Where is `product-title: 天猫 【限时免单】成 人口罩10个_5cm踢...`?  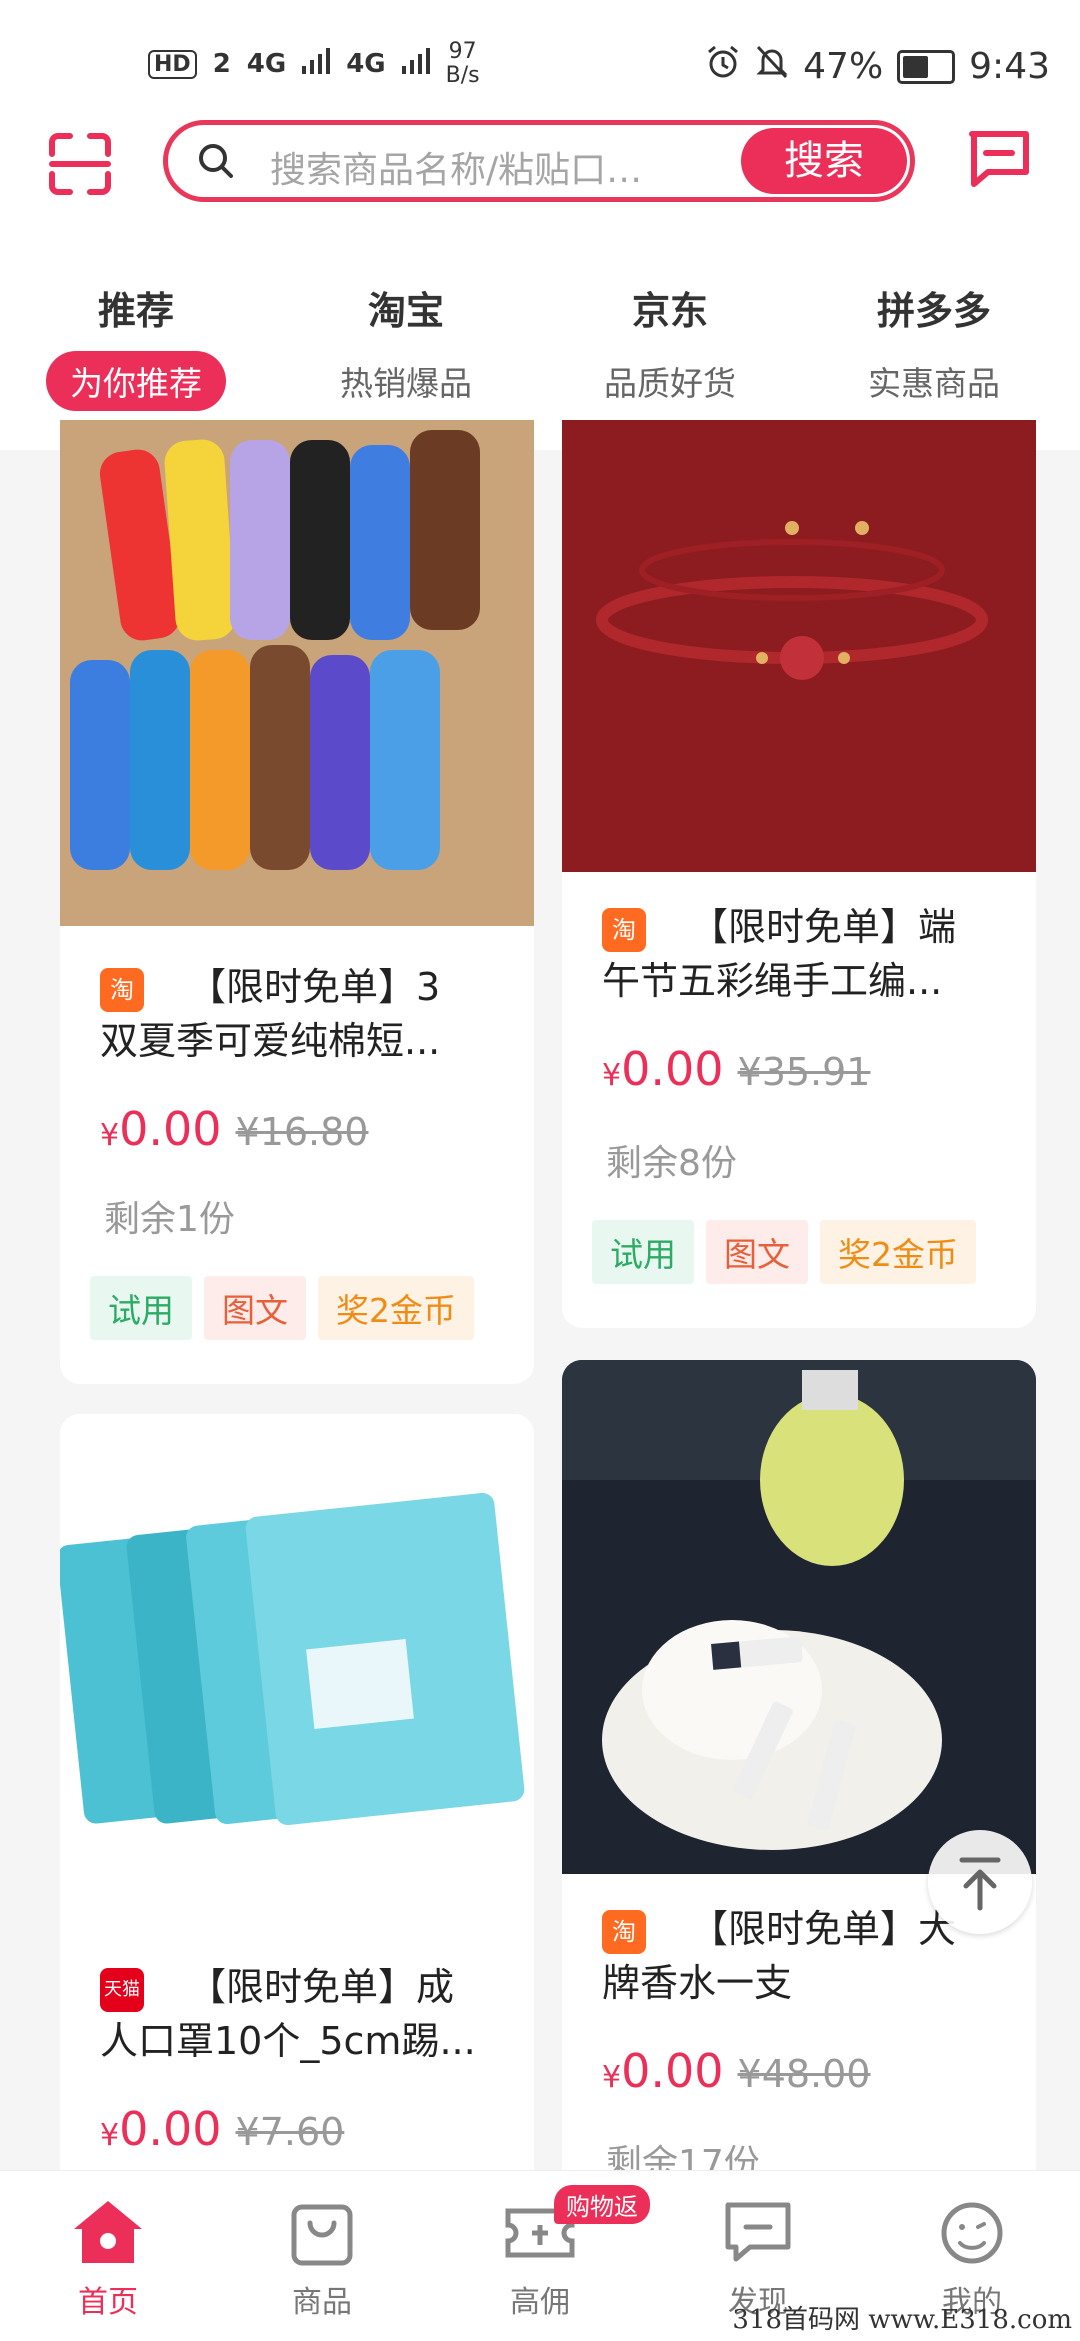
product-title: 天猫 【限时免单】成 人口罩10个_5cm踢... is located at coordinates (300, 2014).